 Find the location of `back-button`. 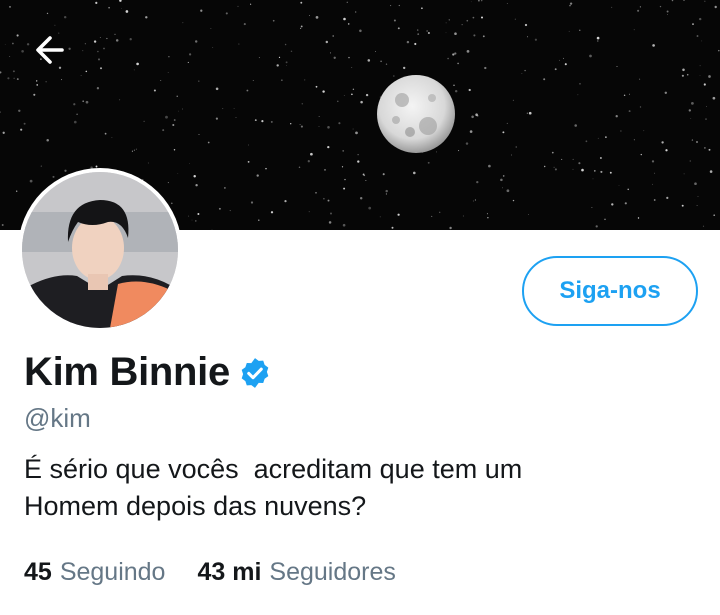

back-button is located at coordinates (55, 55).